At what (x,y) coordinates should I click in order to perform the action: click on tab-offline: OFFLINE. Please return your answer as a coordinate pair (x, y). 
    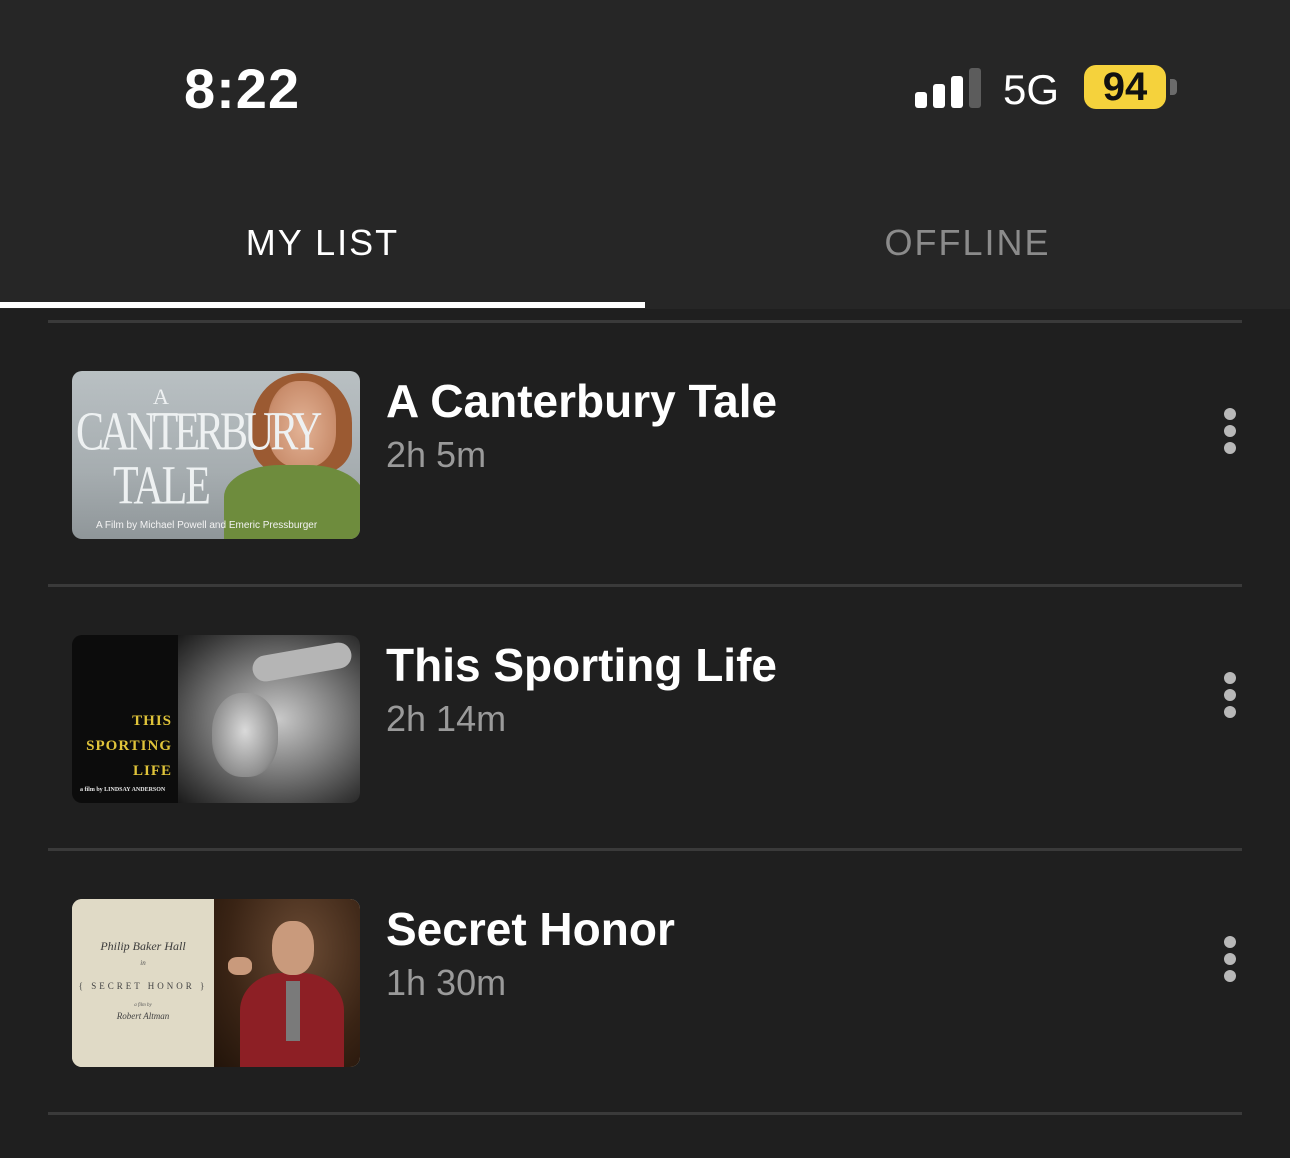
    Looking at the image, I should click on (967, 243).